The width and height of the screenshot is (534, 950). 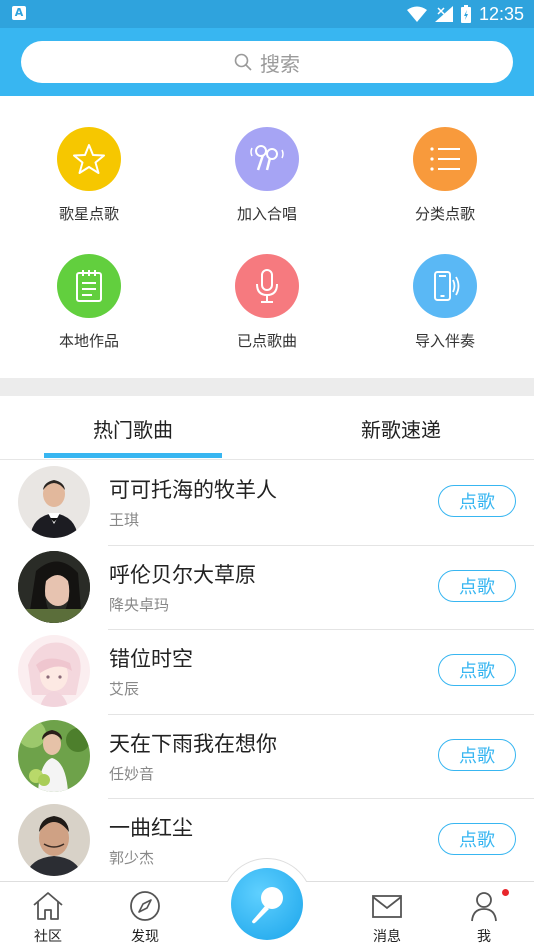 I want to click on list-icon, so click(x=445, y=159).